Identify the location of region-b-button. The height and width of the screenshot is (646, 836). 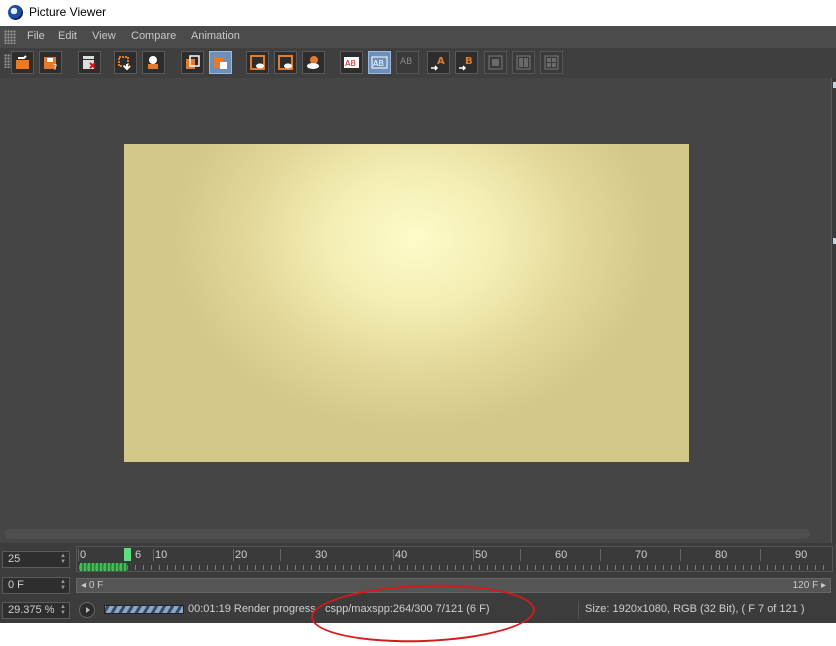
(285, 62).